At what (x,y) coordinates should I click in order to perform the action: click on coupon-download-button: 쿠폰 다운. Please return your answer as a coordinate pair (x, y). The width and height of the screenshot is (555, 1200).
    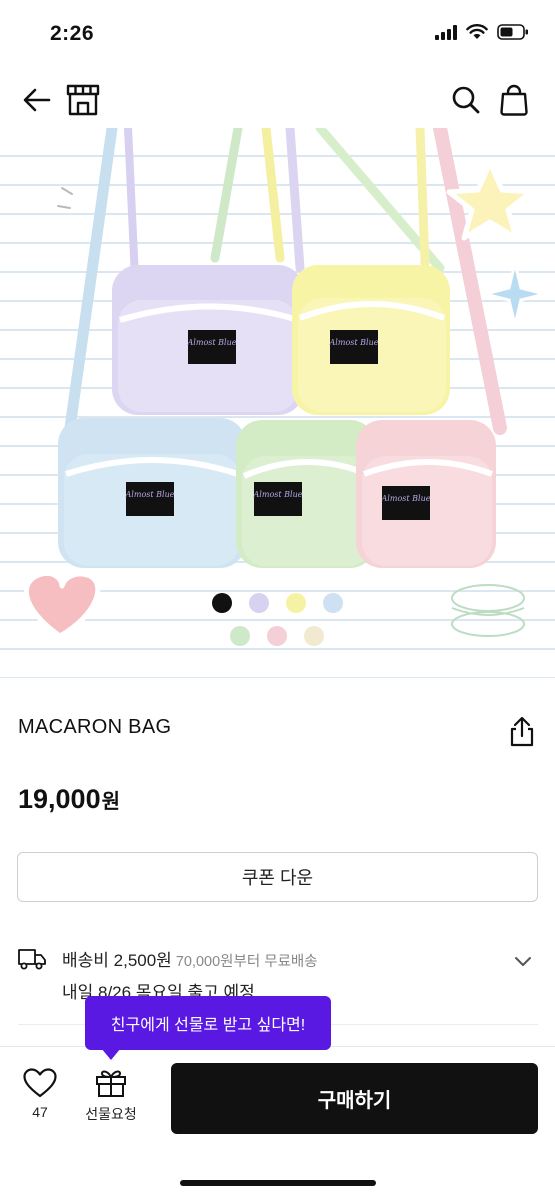
    Looking at the image, I should click on (277, 877).